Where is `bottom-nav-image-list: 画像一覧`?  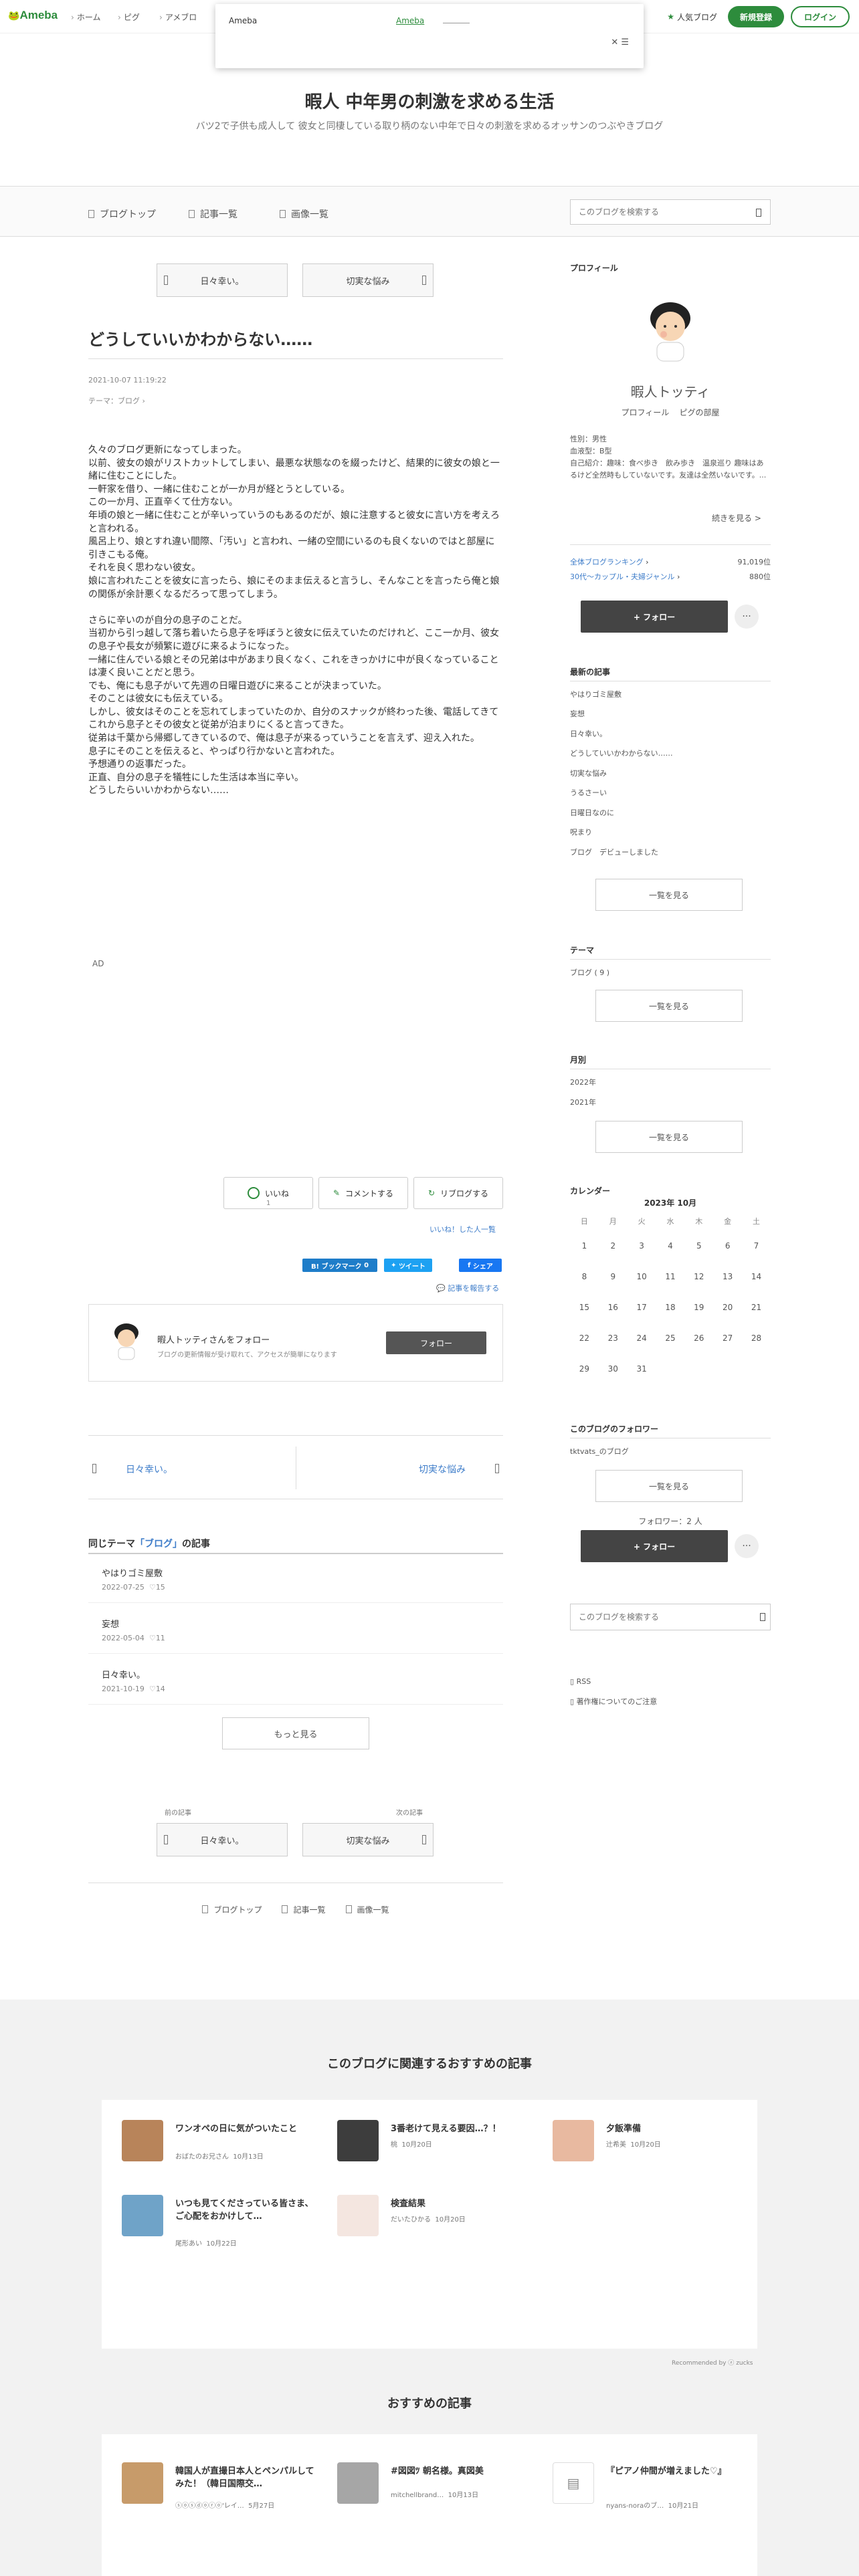 bottom-nav-image-list: 画像一覧 is located at coordinates (367, 1909).